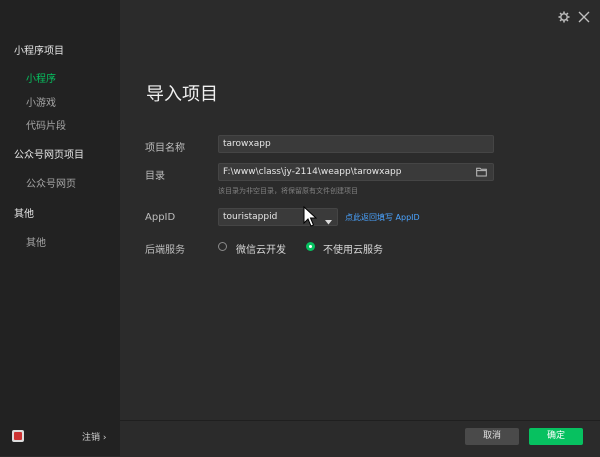 This screenshot has height=457, width=600. What do you see at coordinates (41, 77) in the screenshot?
I see `sidebar-item-miniprogram: 小程序` at bounding box center [41, 77].